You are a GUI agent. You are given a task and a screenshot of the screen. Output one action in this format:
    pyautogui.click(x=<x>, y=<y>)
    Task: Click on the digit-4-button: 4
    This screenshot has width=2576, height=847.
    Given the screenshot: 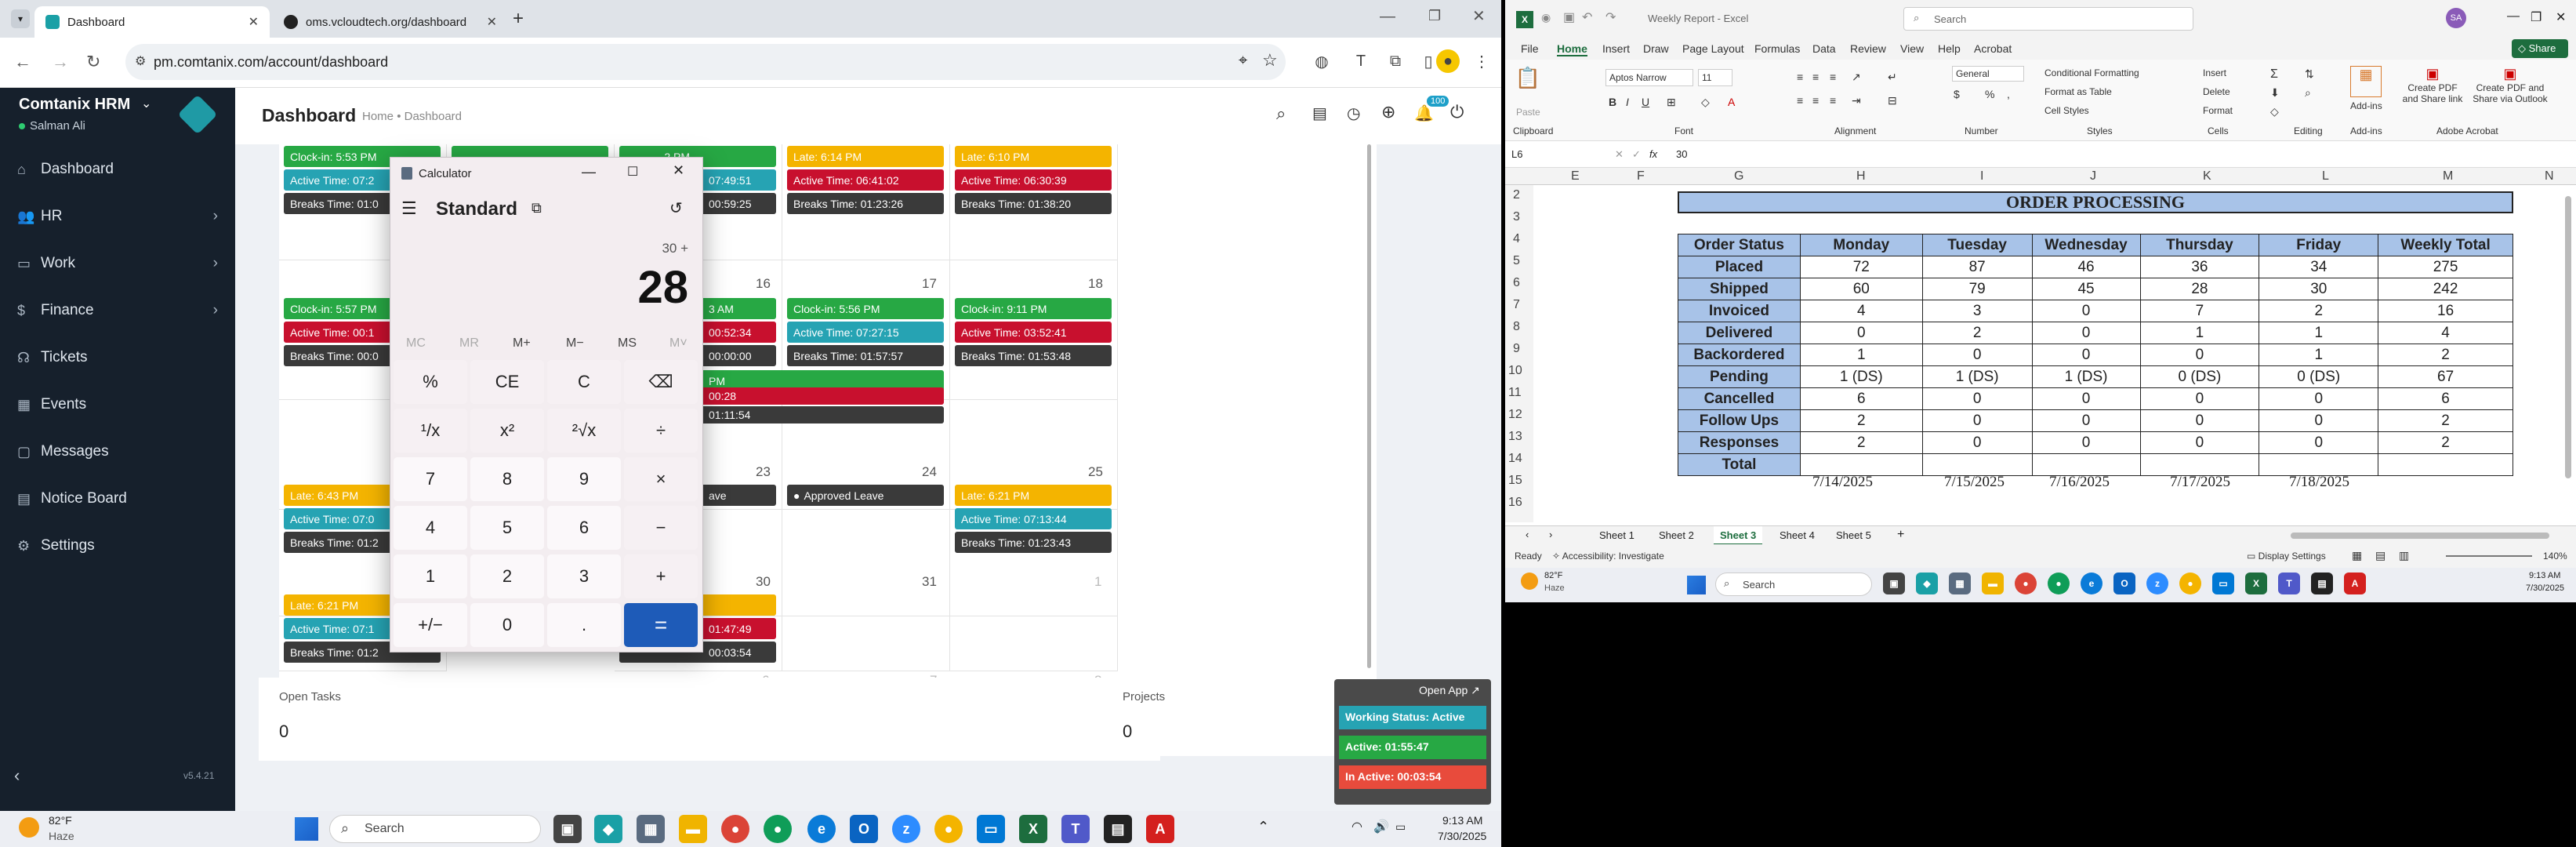 What is the action you would take?
    pyautogui.click(x=431, y=528)
    